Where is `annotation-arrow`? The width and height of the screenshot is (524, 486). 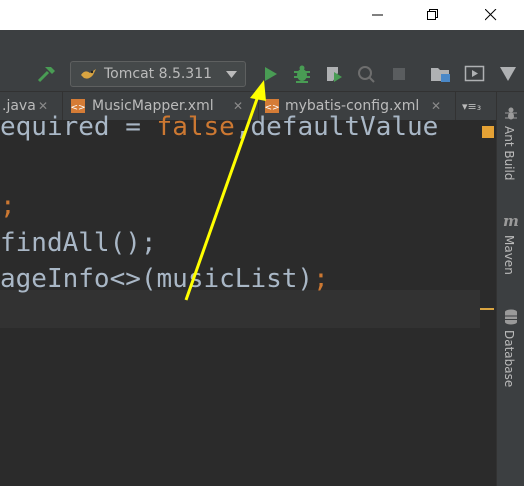
annotation-arrow is located at coordinates (225, 190).